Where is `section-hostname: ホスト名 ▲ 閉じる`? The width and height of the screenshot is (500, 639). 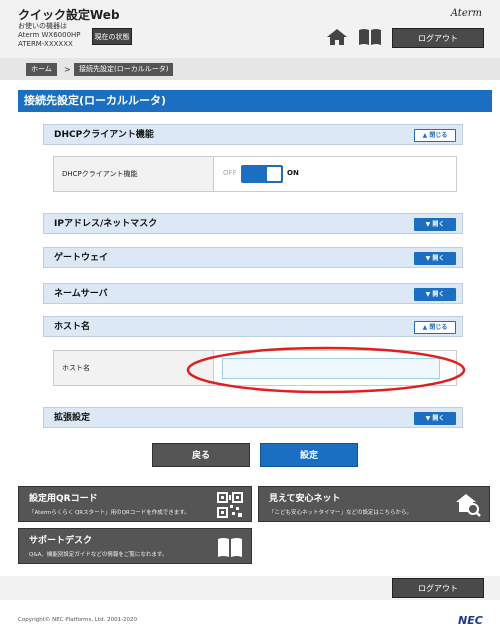
section-hostname: ホスト名 ▲ 閉じる is located at coordinates (253, 326).